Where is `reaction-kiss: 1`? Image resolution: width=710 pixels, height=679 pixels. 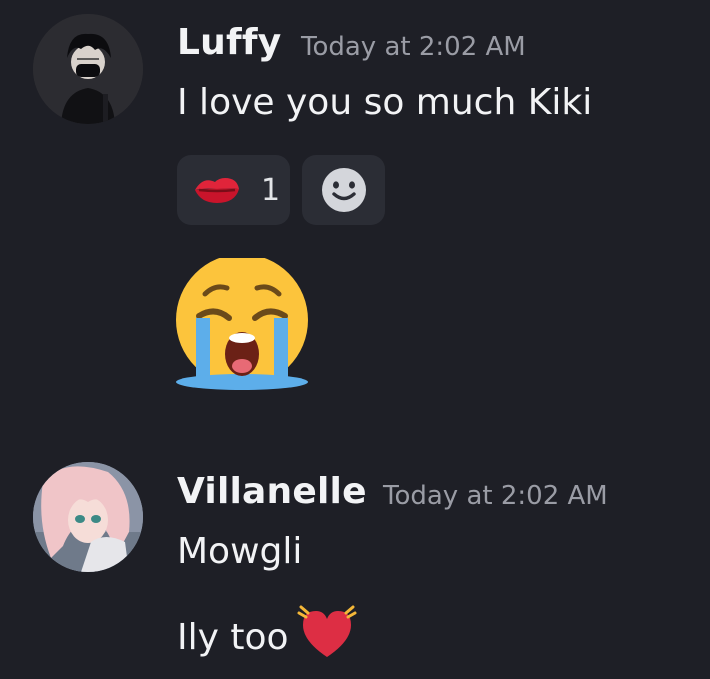 reaction-kiss: 1 is located at coordinates (233, 190).